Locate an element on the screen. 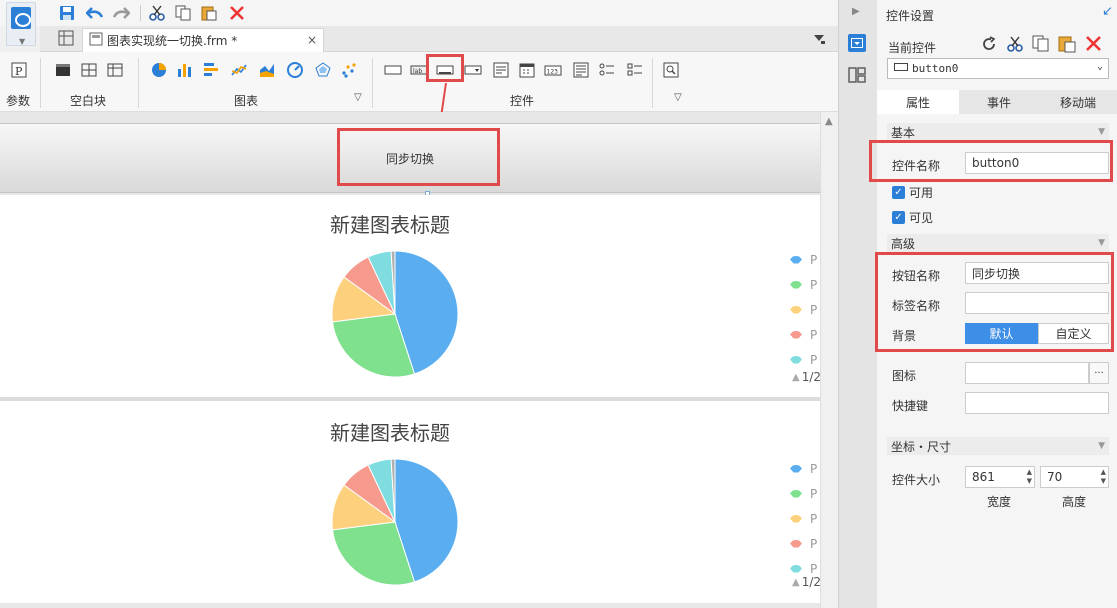 This screenshot has width=1117, height=608. chart-legend: PPPPP is located at coordinates (803, 309).